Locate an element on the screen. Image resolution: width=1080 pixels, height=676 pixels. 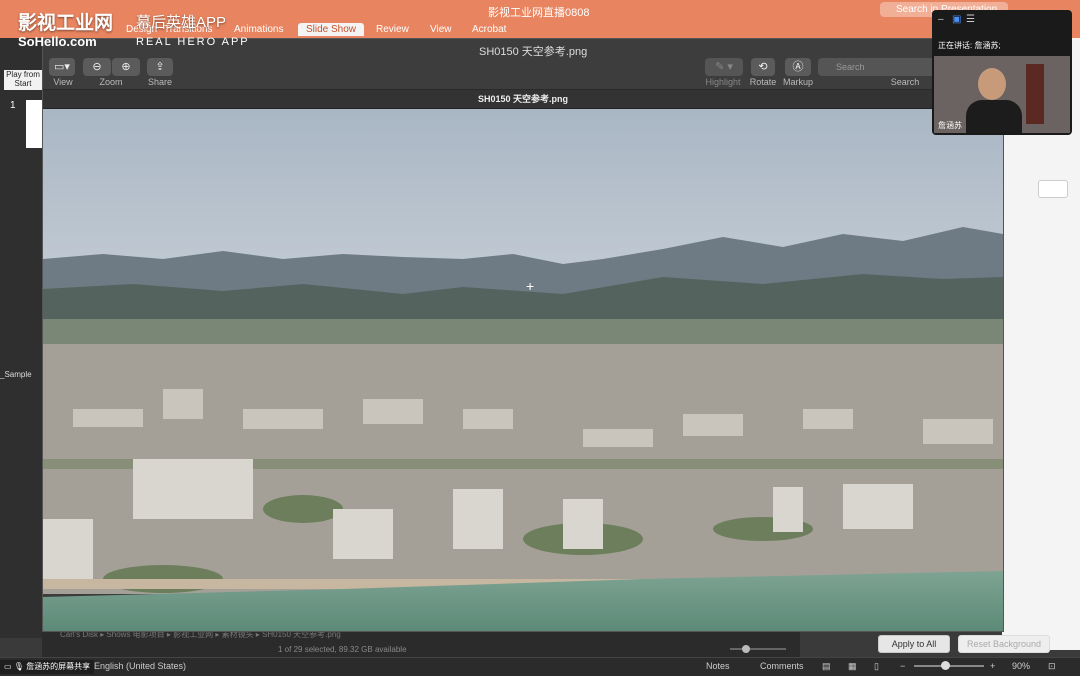
rotate-button: ⟲ is located at coordinates (763, 67).